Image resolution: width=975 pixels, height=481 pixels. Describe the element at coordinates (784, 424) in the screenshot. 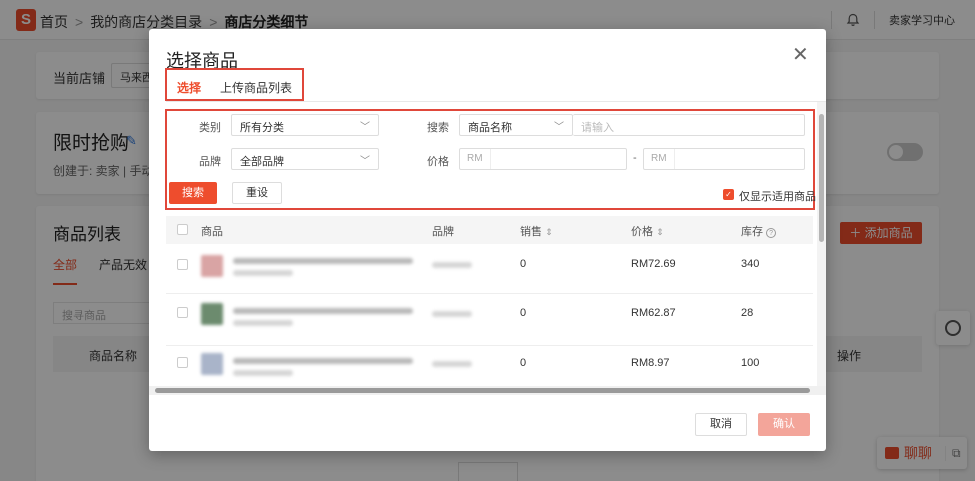

I see `confirm-button: 确认` at that location.